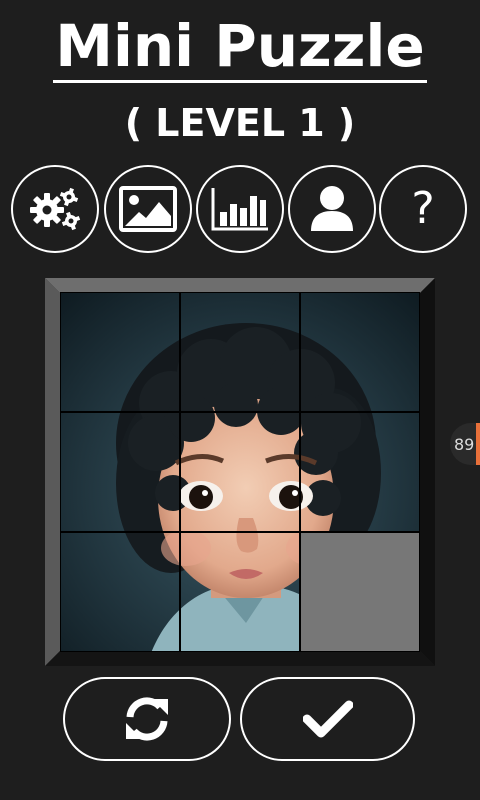  I want to click on title-text: Mini Puzzle, so click(240, 47).